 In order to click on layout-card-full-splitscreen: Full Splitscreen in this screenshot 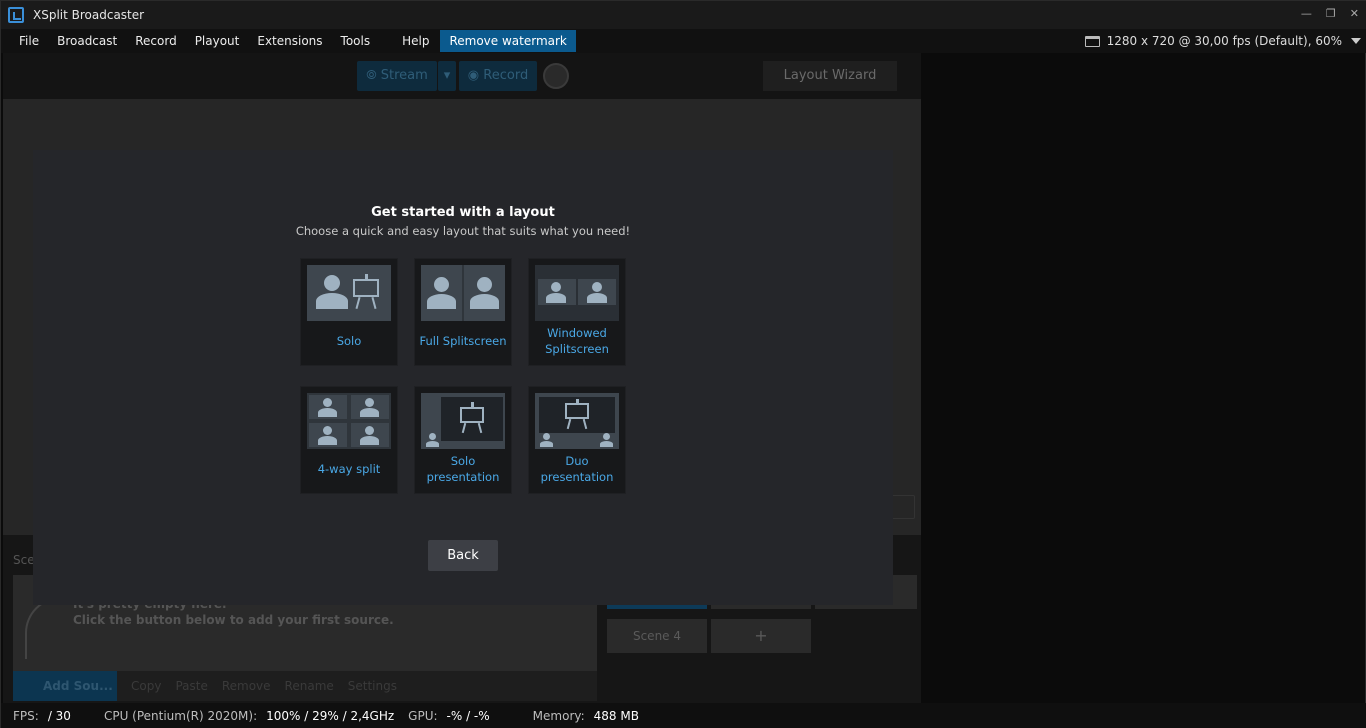, I will do `click(463, 312)`.